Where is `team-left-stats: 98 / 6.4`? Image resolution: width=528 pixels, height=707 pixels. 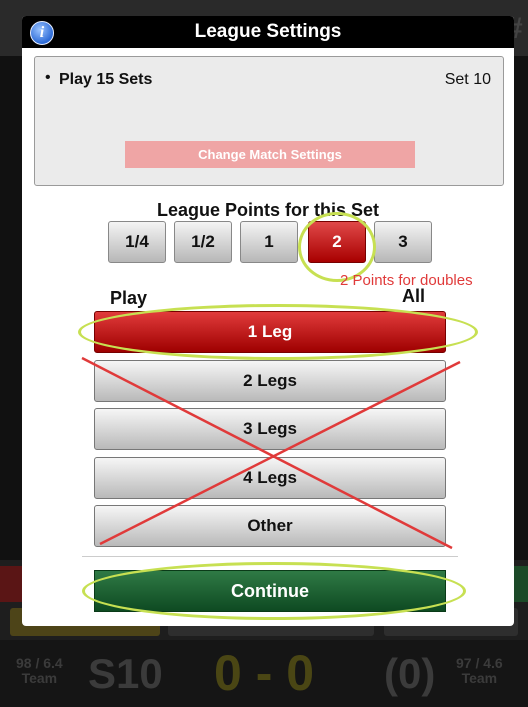
team-left-stats: 98 / 6.4 is located at coordinates (39, 663).